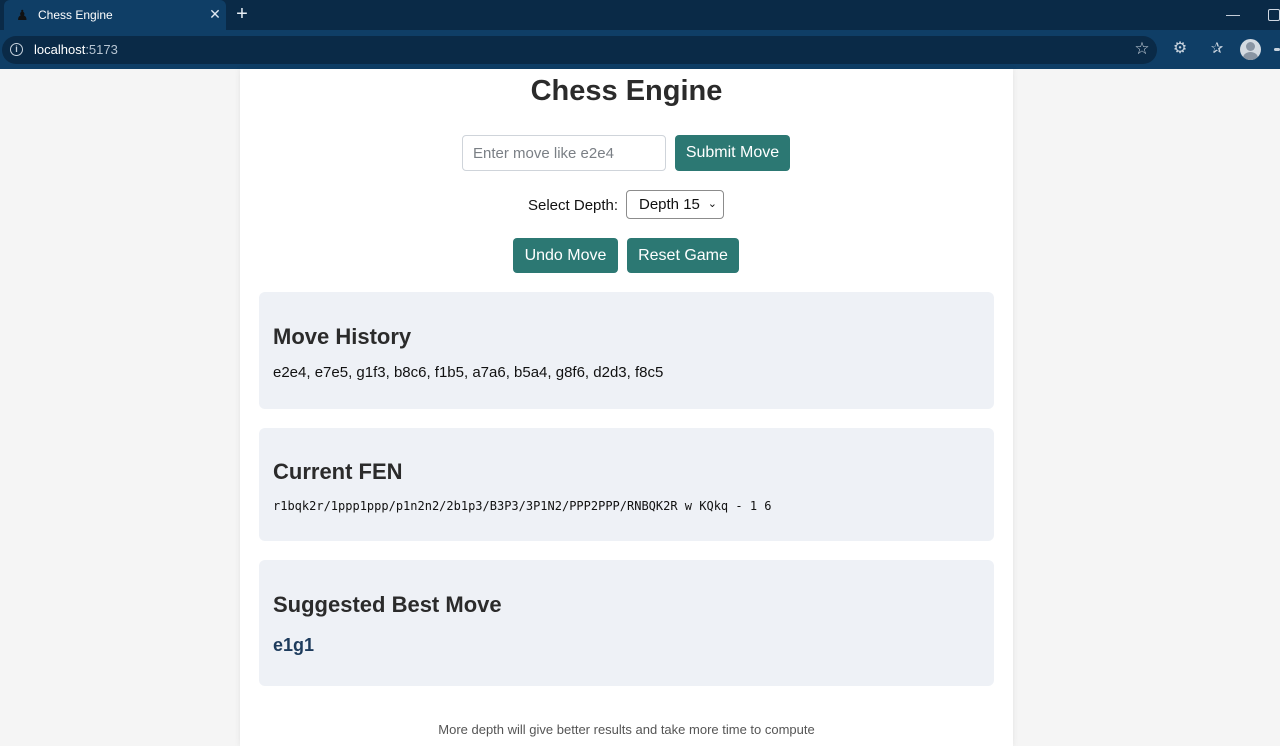  Describe the element at coordinates (101, 49) in the screenshot. I see `url-port: :5173` at that location.